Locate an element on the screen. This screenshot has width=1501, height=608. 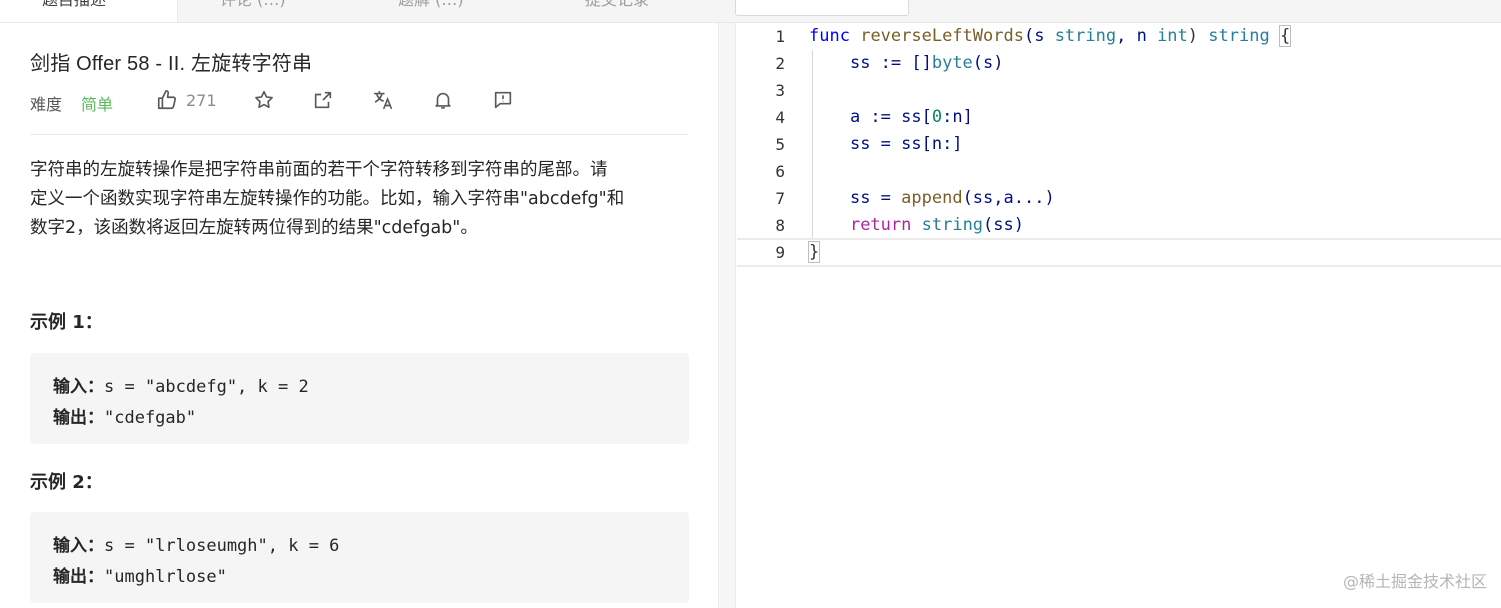
input-value: s = "lrloseumgh", k = 6 is located at coordinates (222, 546).